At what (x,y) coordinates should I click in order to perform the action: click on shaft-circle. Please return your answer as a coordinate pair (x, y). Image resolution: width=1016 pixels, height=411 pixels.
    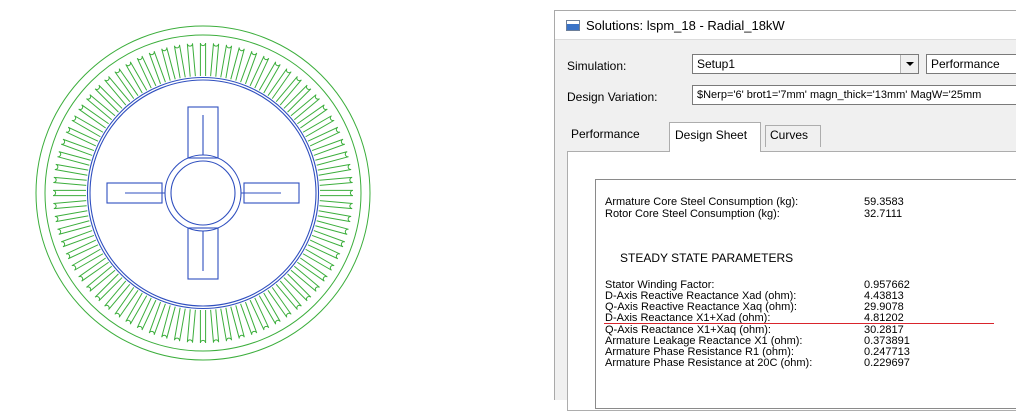
    Looking at the image, I should click on (203, 193).